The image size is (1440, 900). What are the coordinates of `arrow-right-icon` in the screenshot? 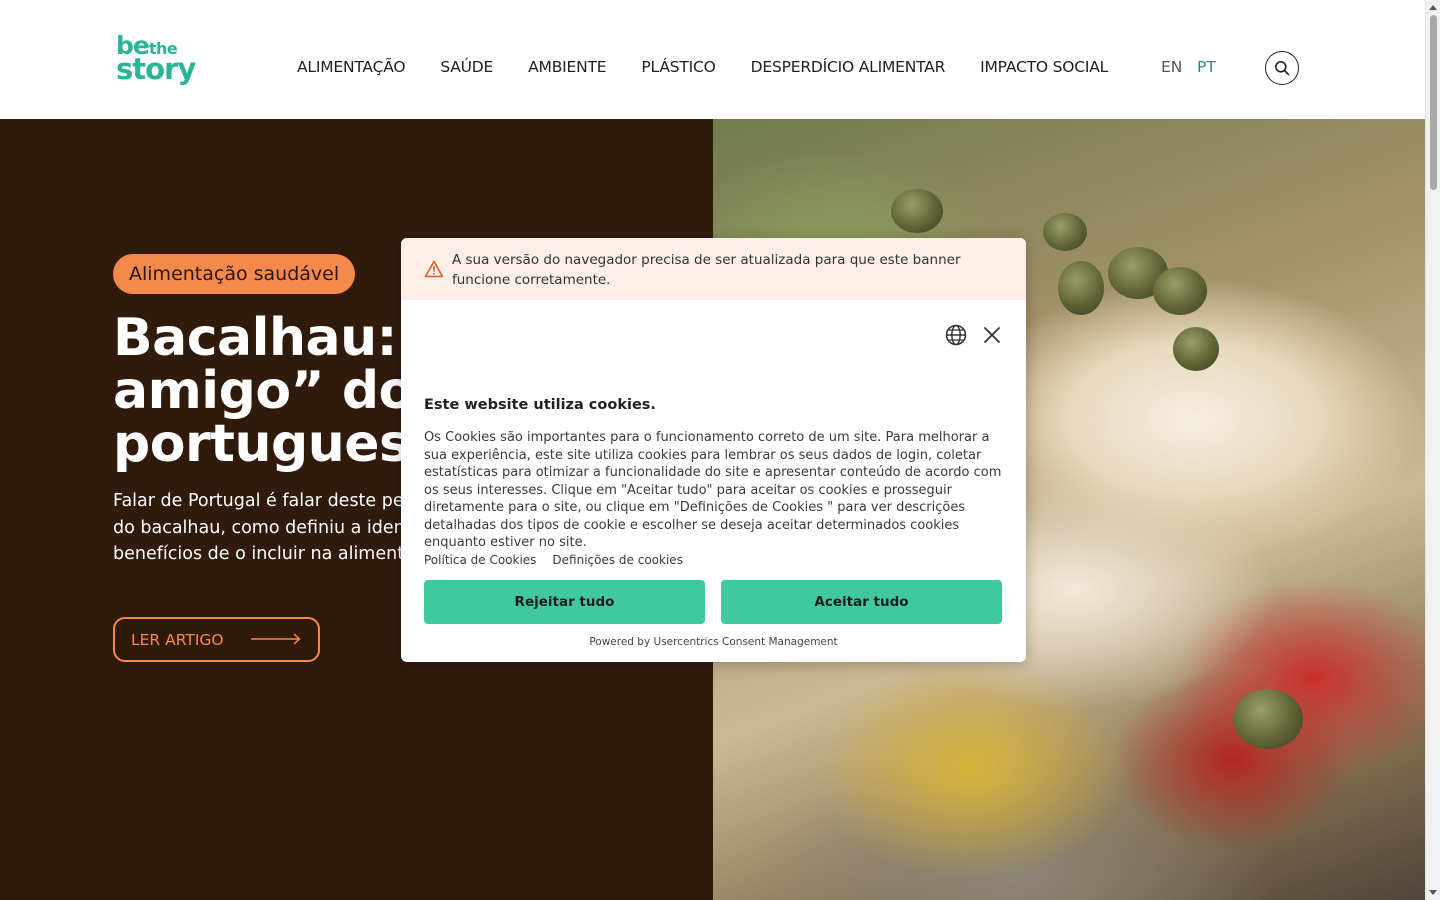 It's located at (276, 639).